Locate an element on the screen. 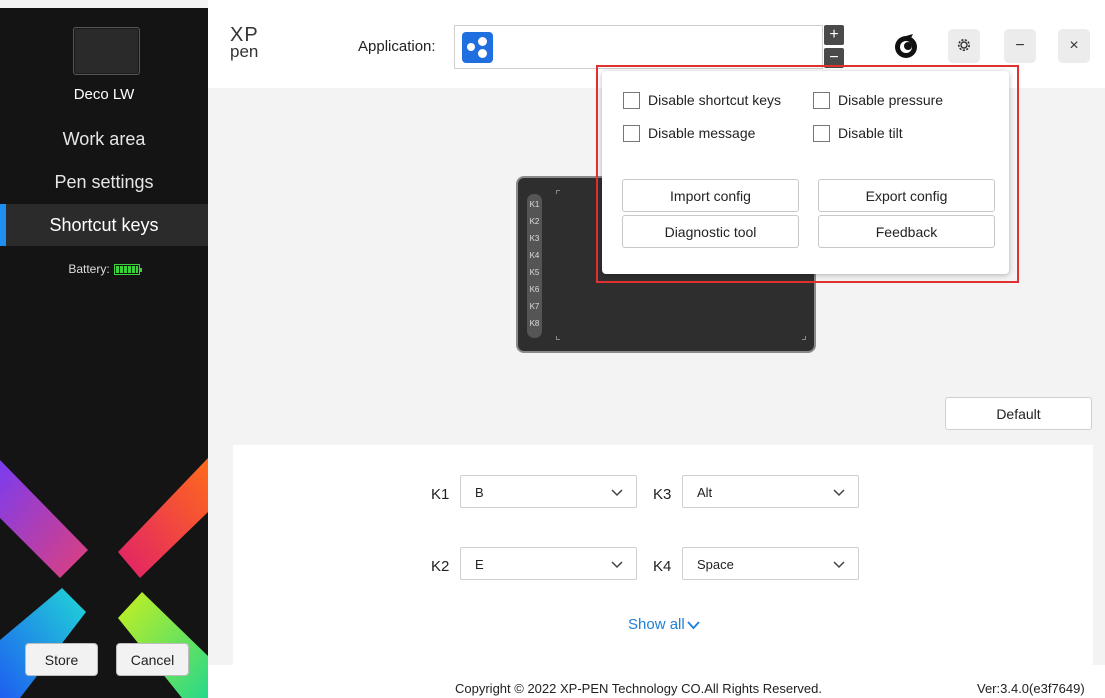 The height and width of the screenshot is (698, 1105). xp-pen-logo: XP pen is located at coordinates (244, 42).